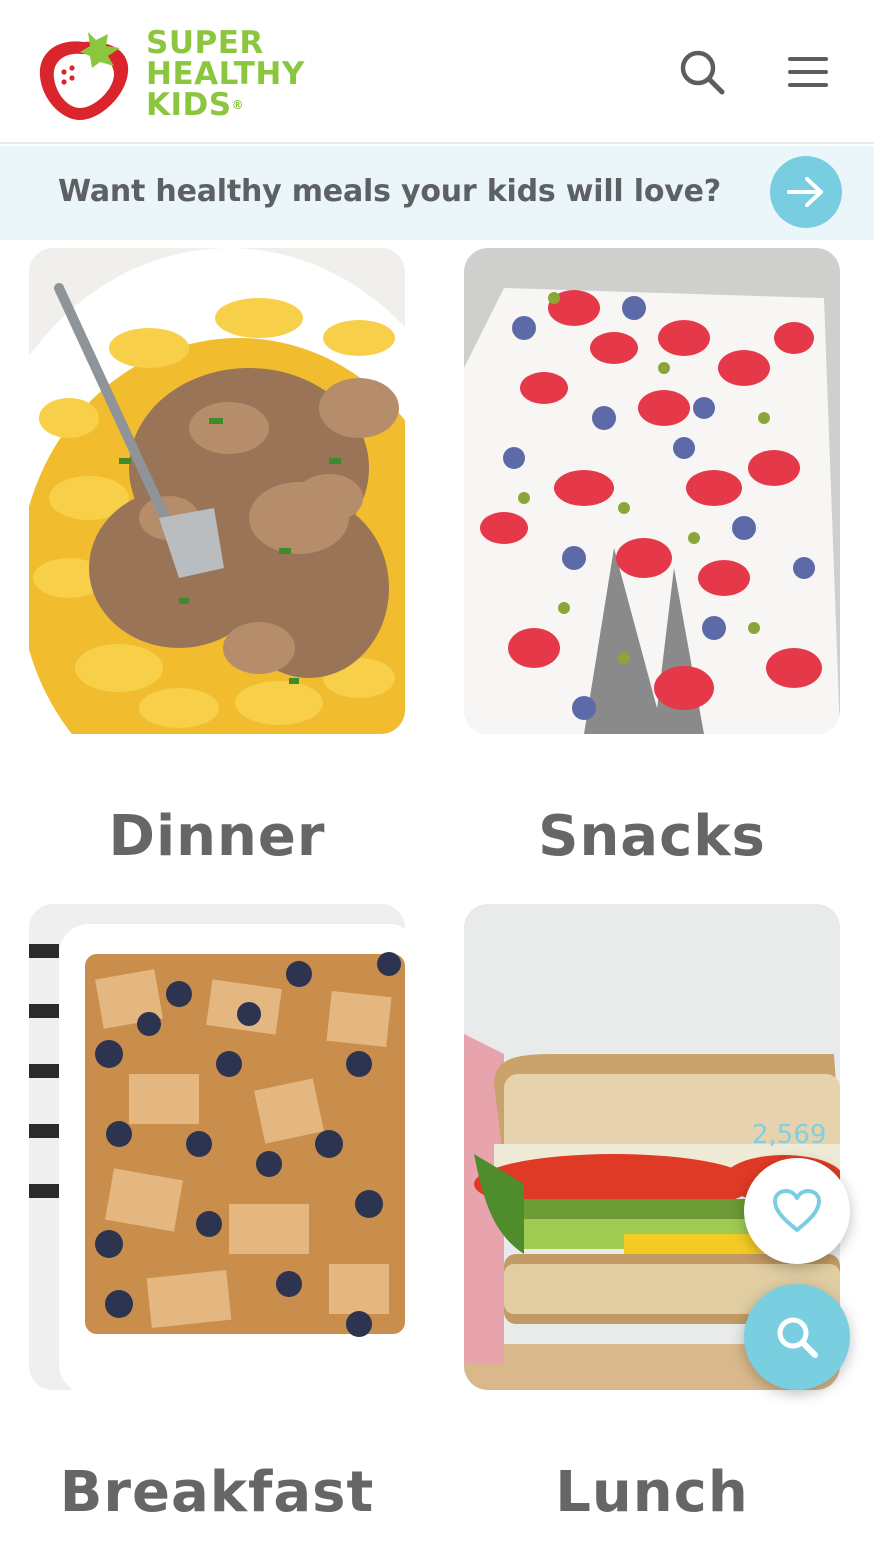  What do you see at coordinates (652, 1492) in the screenshot?
I see `category-title-lunch: Lunch` at bounding box center [652, 1492].